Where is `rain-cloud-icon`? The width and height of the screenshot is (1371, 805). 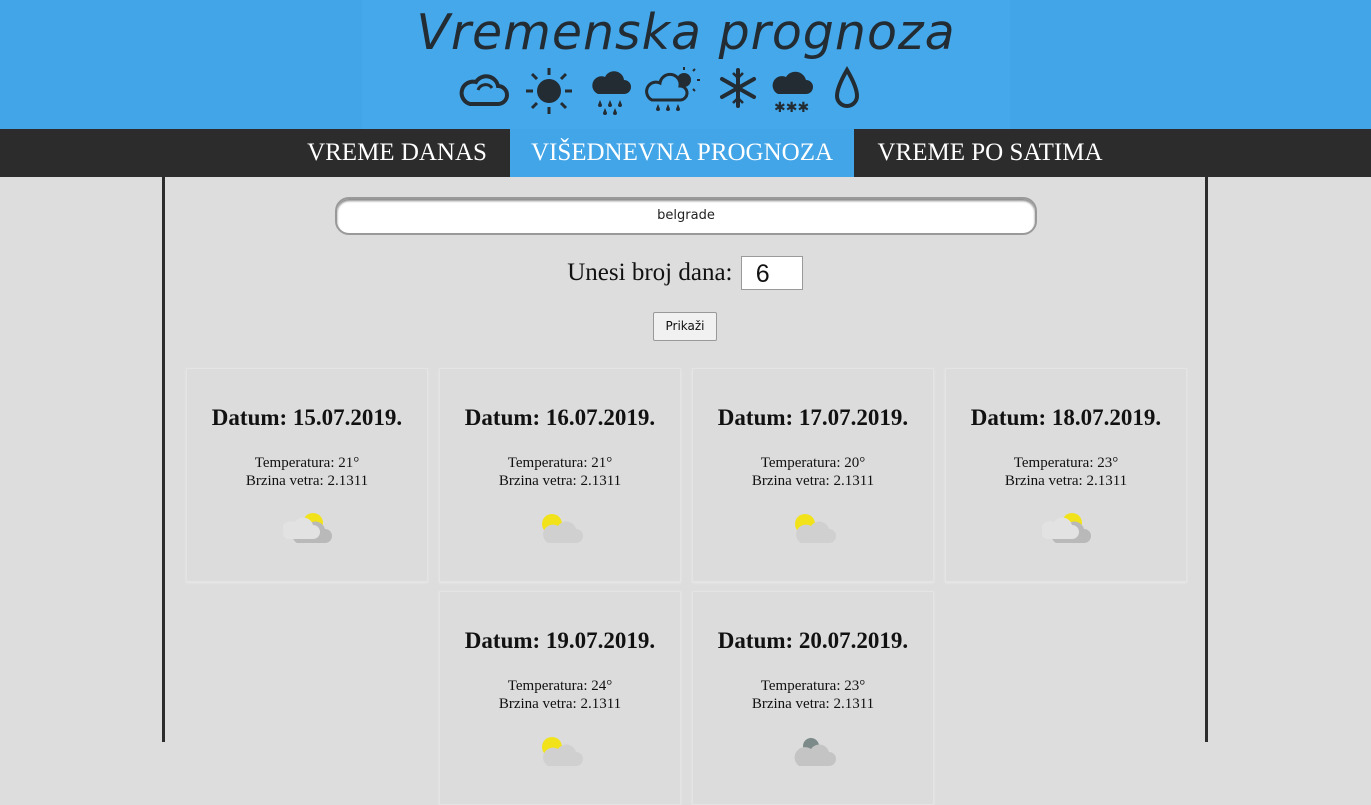
rain-cloud-icon is located at coordinates (611, 93).